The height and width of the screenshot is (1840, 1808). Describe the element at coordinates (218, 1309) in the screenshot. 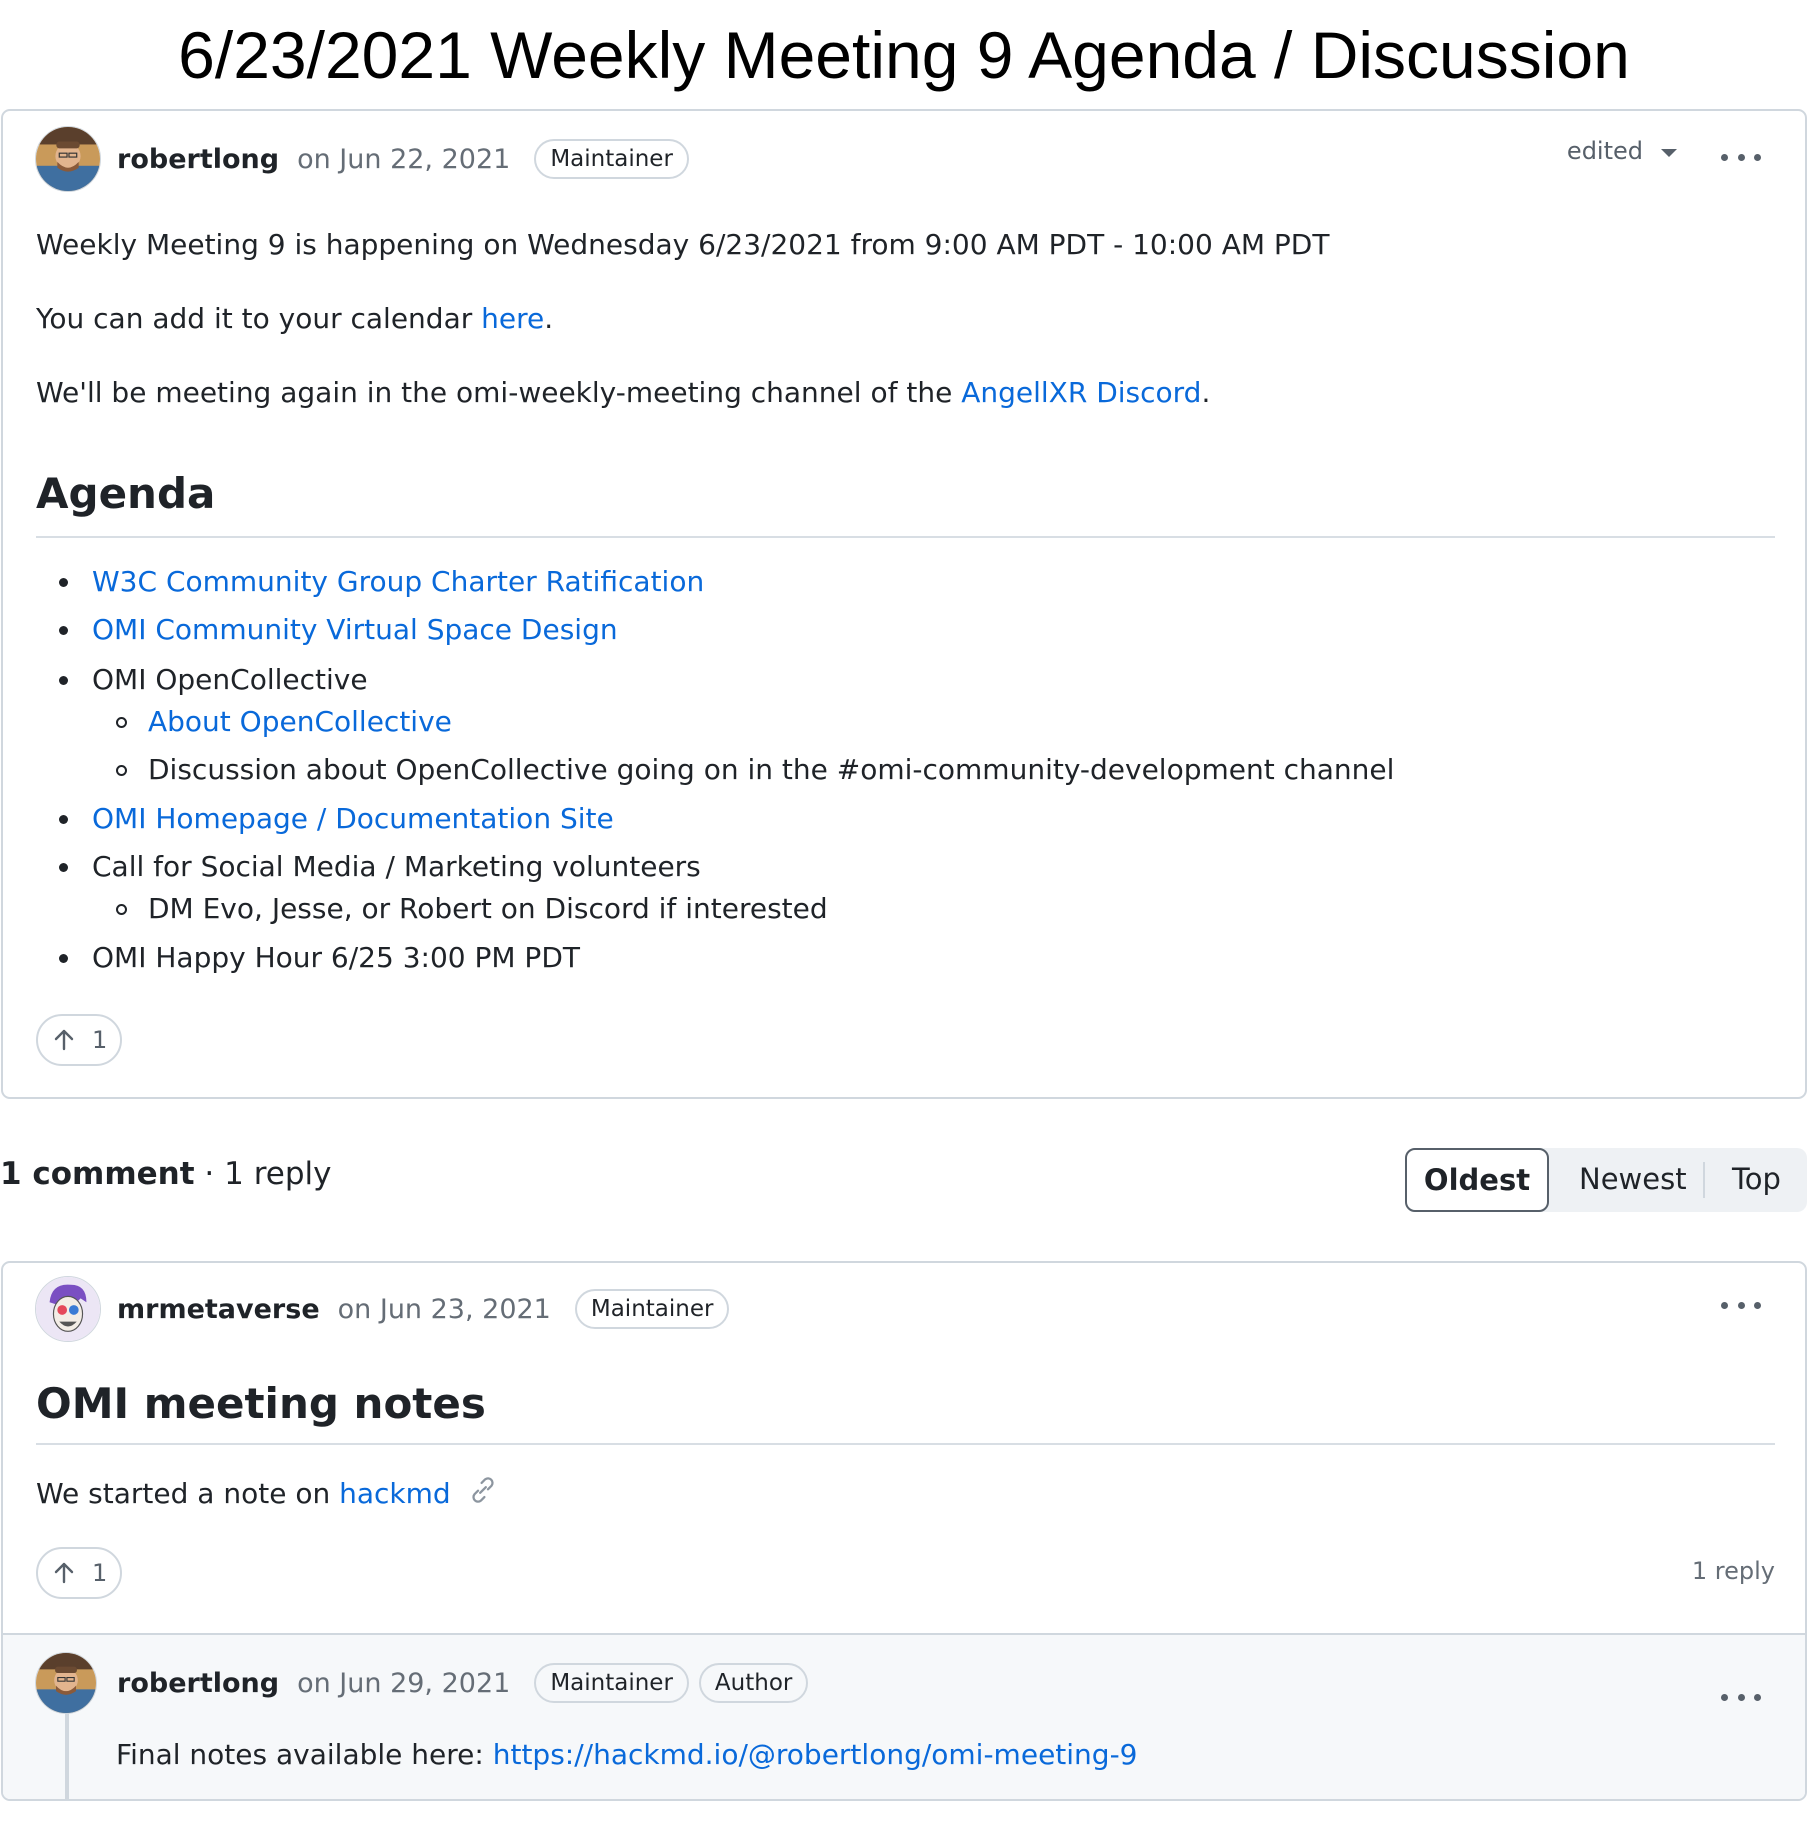

I see `author-name: mrmetaverse` at that location.